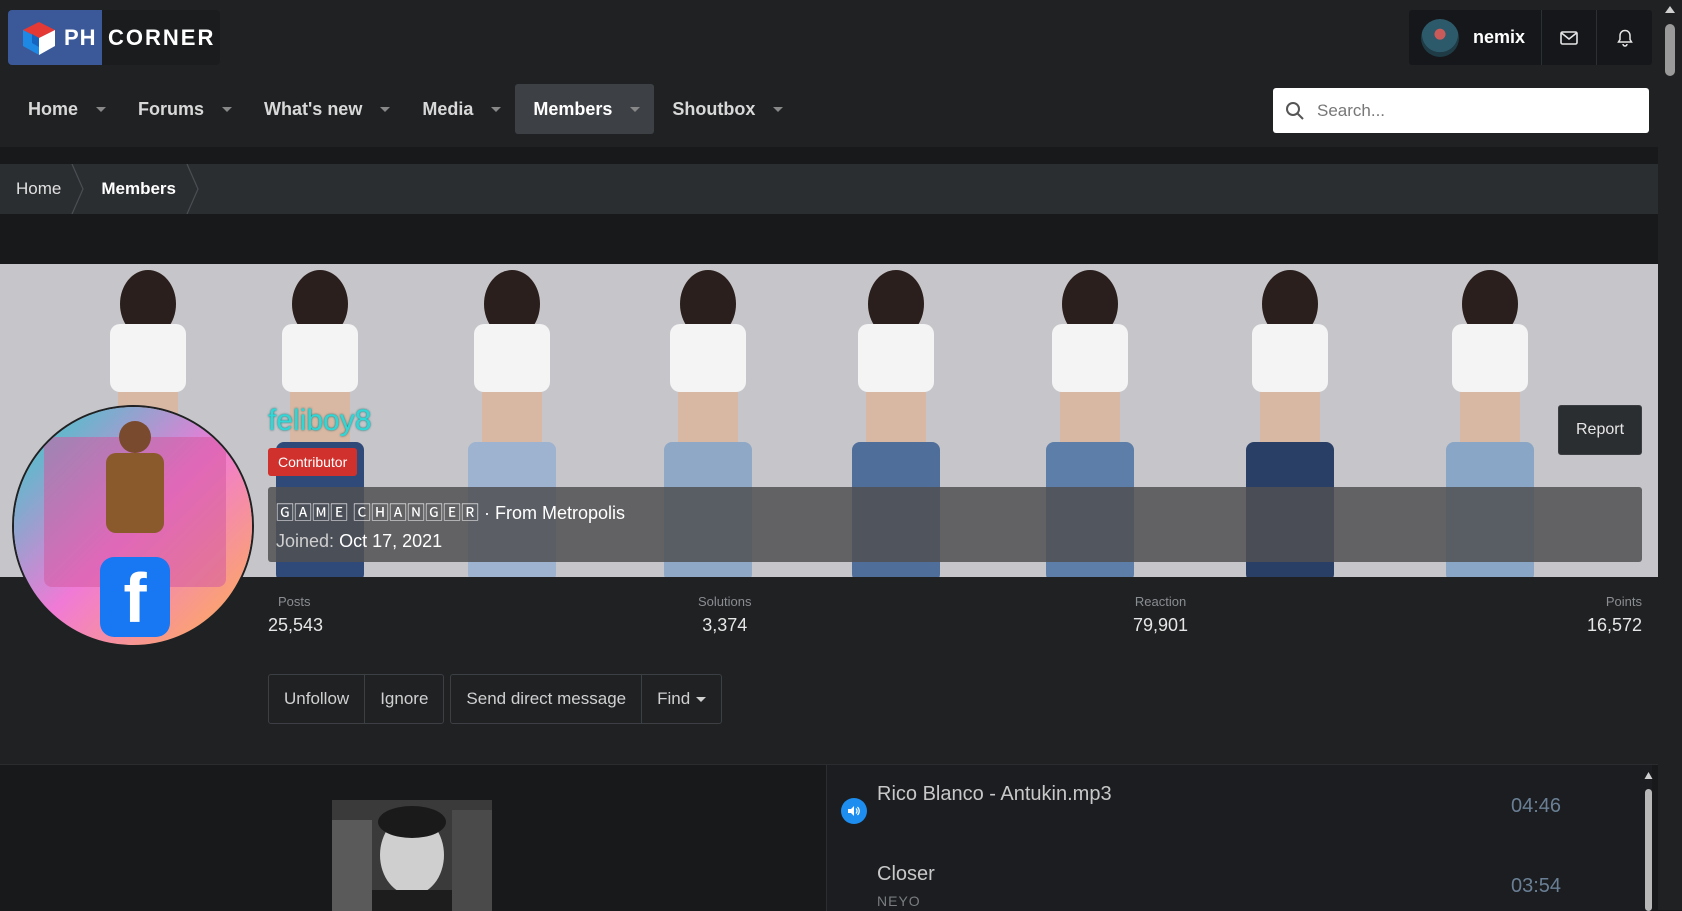  Describe the element at coordinates (714, 108) in the screenshot. I see `tab-label: Shoutbox` at that location.